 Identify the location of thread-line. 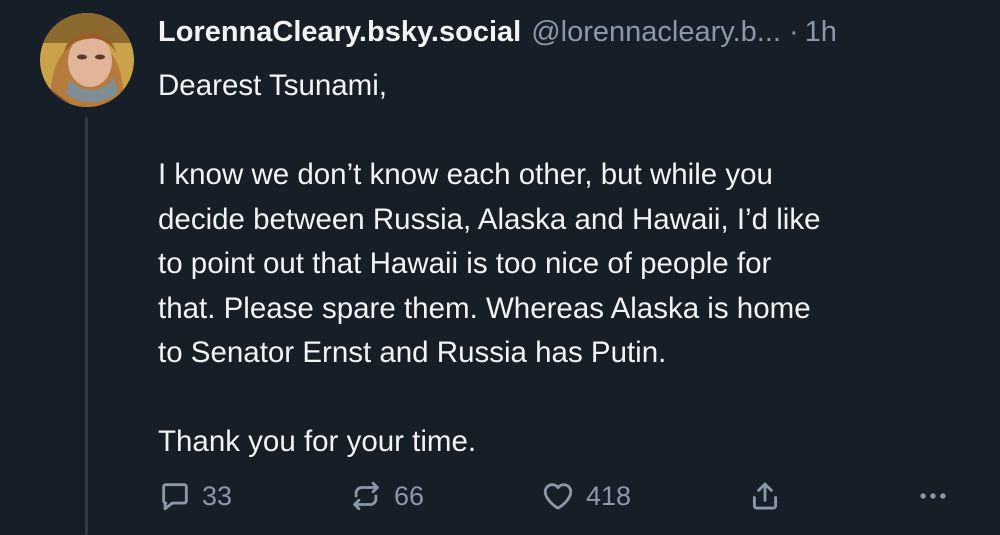
(86, 326).